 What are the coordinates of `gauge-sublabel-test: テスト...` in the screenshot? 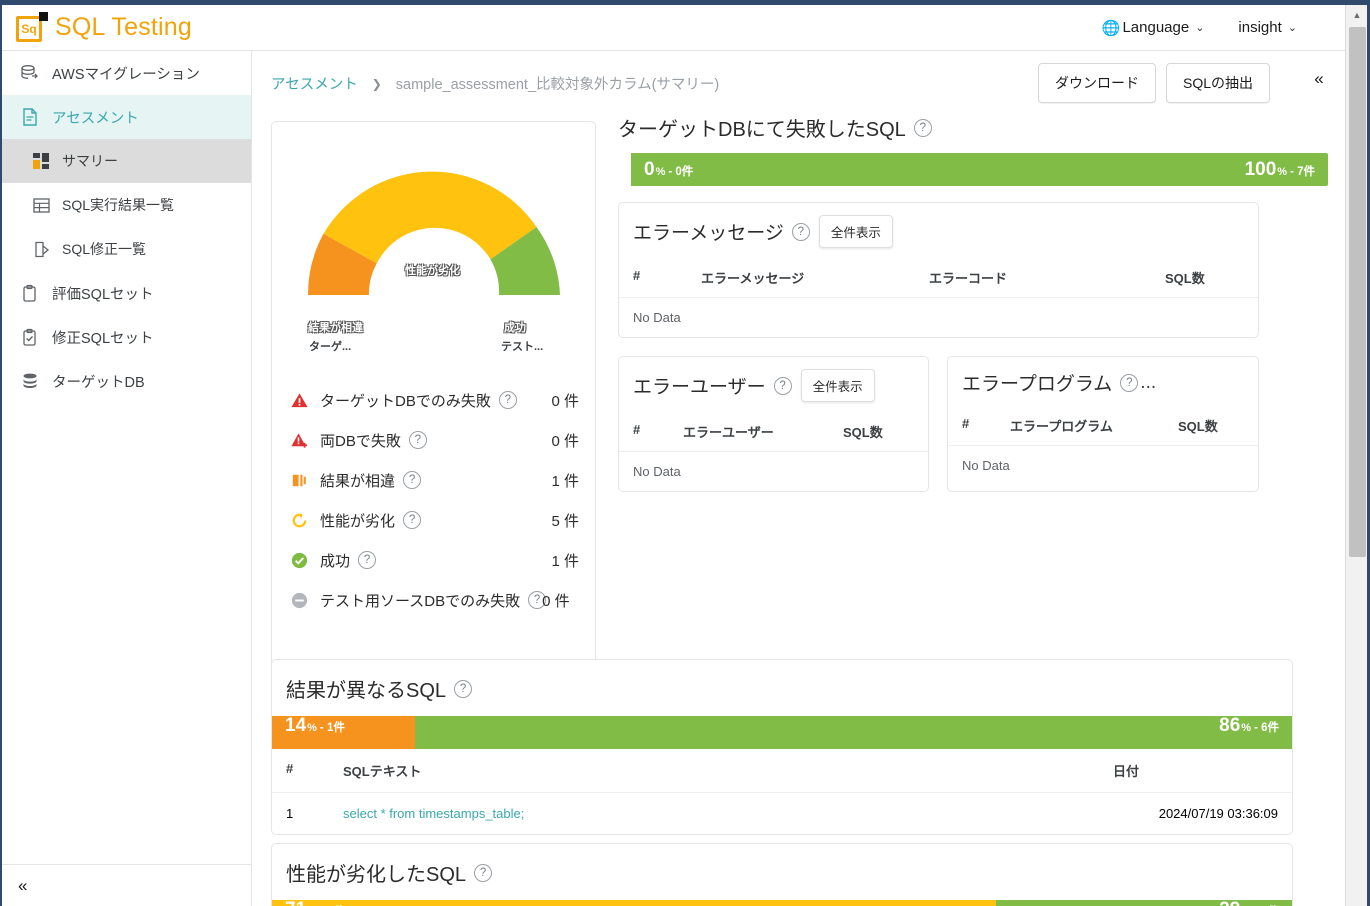 It's located at (522, 347).